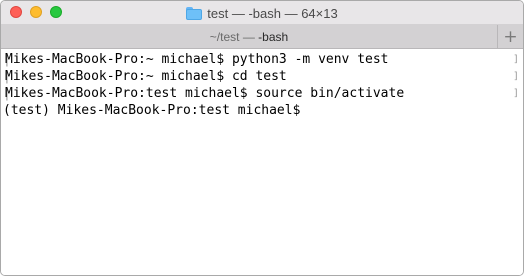 This screenshot has height=276, width=524. Describe the element at coordinates (261, 76) in the screenshot. I see `terminal-line: |Mikes-MacBook-Pro:~ michael$ cd test]` at that location.